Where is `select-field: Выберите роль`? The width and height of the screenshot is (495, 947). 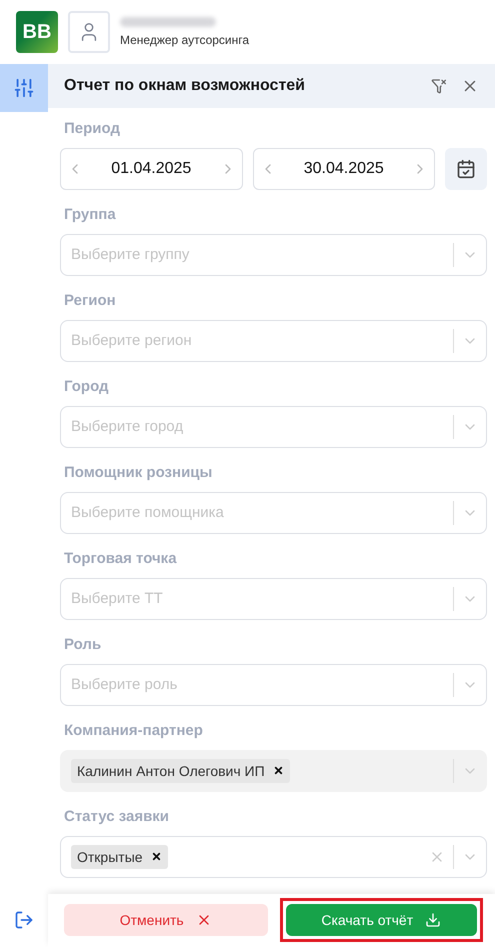
select-field: Выберите роль is located at coordinates (273, 685).